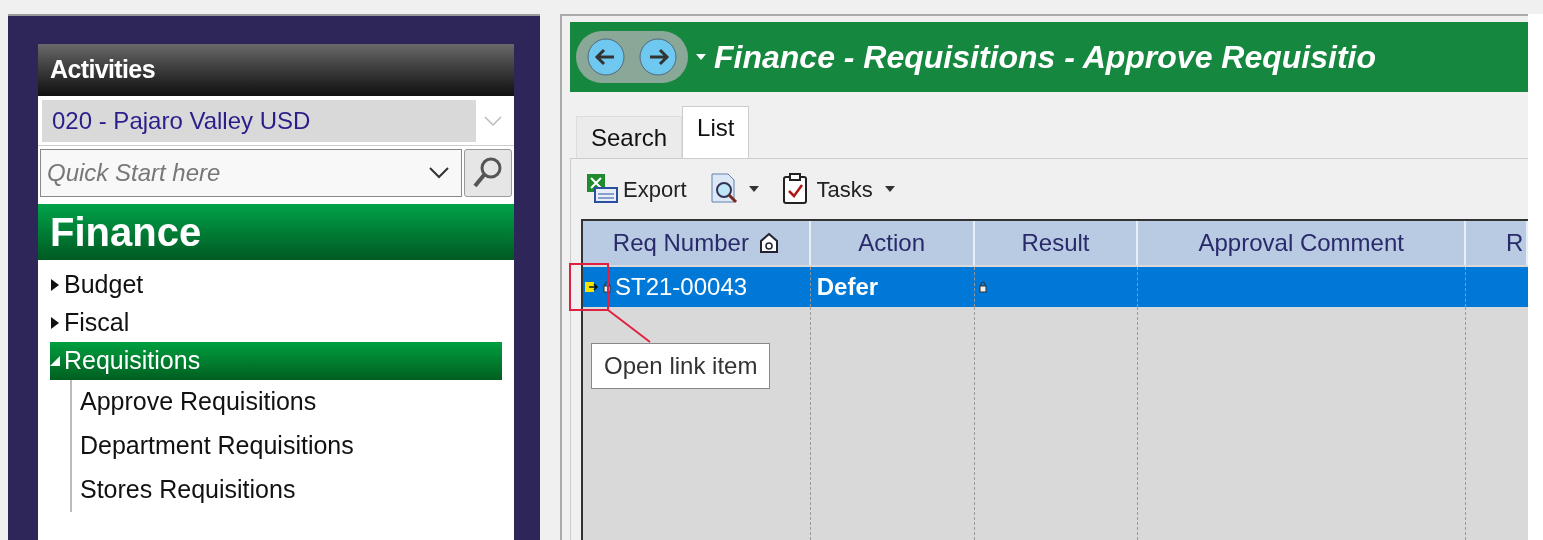 The image size is (1543, 540). I want to click on tree-item: Department Requisitions, so click(297, 446).